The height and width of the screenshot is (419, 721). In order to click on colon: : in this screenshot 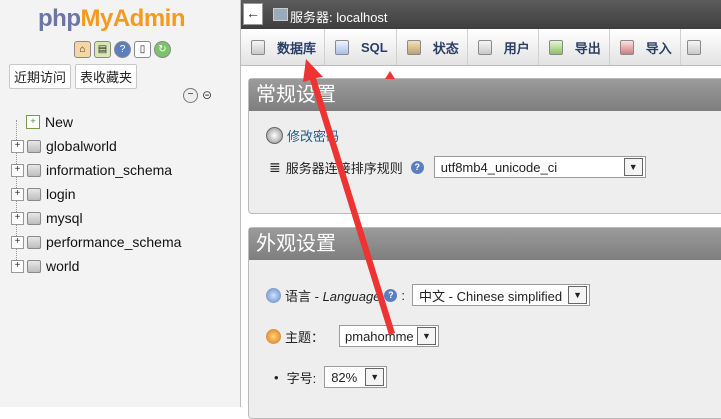, I will do `click(403, 295)`.